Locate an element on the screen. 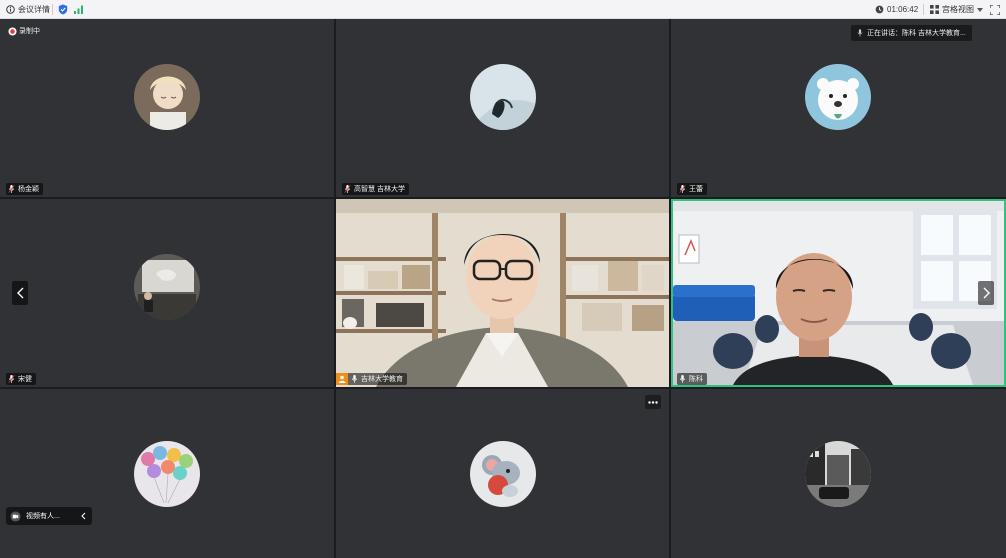 Image resolution: width=1006 pixels, height=558 pixels. participant-name: 吉林大学教育 is located at coordinates (382, 379).